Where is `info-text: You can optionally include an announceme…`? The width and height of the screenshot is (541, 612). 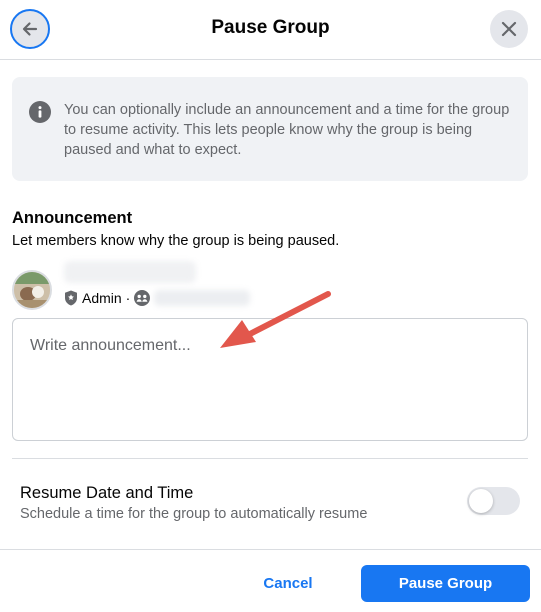
info-text: You can optionally include an announceme… is located at coordinates (287, 130).